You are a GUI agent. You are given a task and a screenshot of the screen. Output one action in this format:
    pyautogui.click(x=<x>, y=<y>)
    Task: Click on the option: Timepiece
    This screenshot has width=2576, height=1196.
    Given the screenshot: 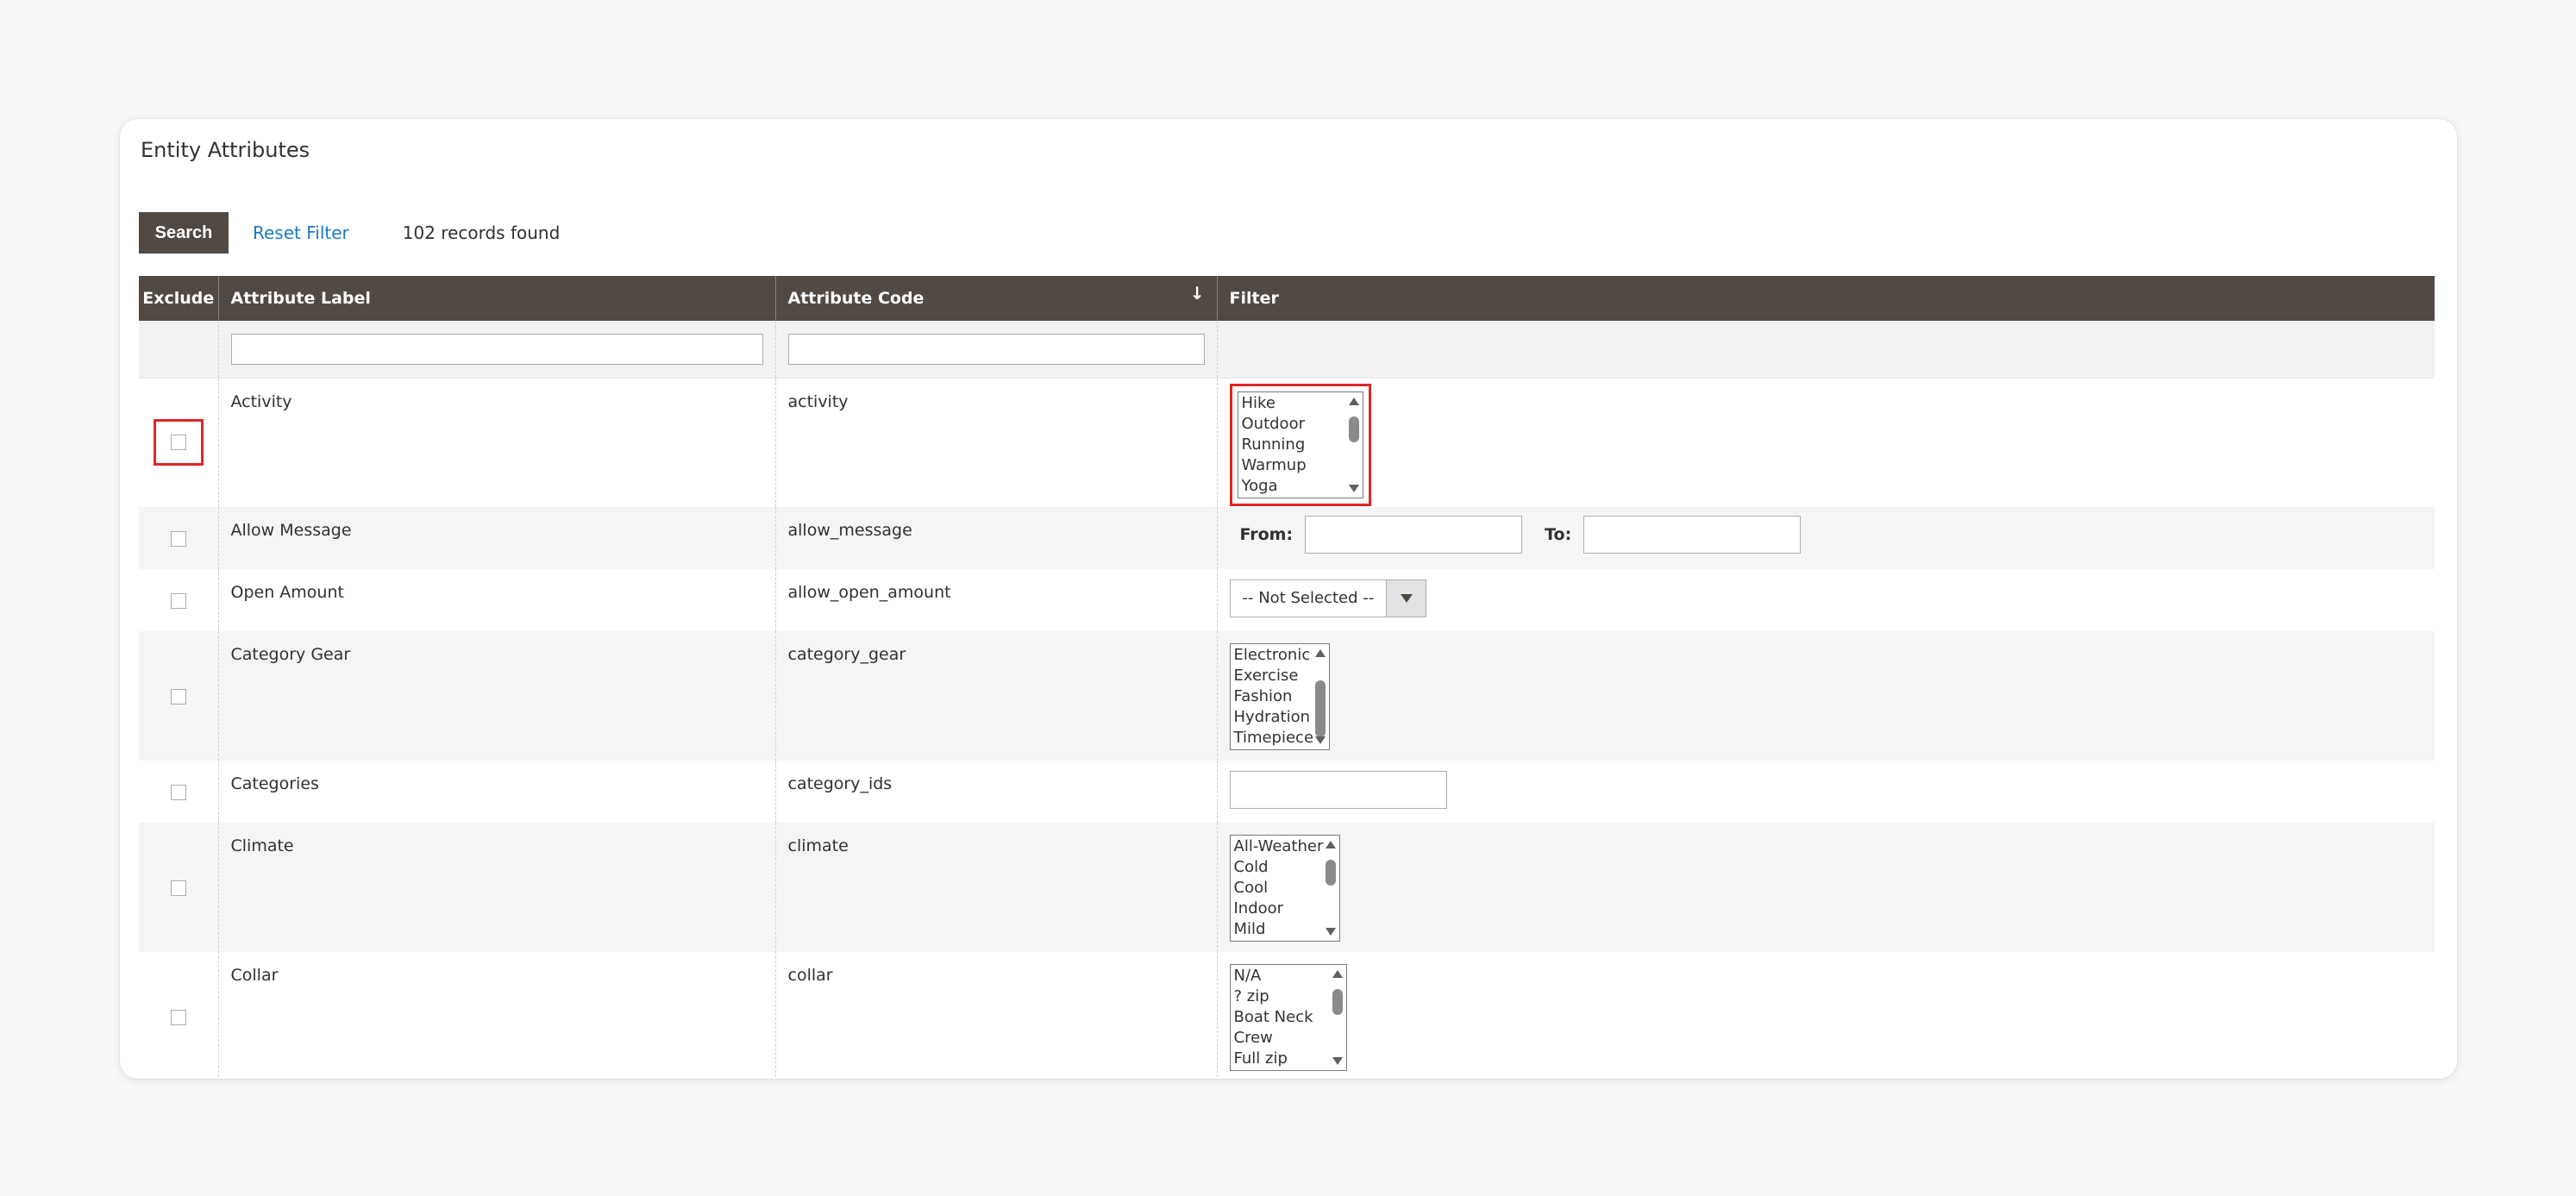 What is the action you would take?
    pyautogui.click(x=1274, y=738)
    